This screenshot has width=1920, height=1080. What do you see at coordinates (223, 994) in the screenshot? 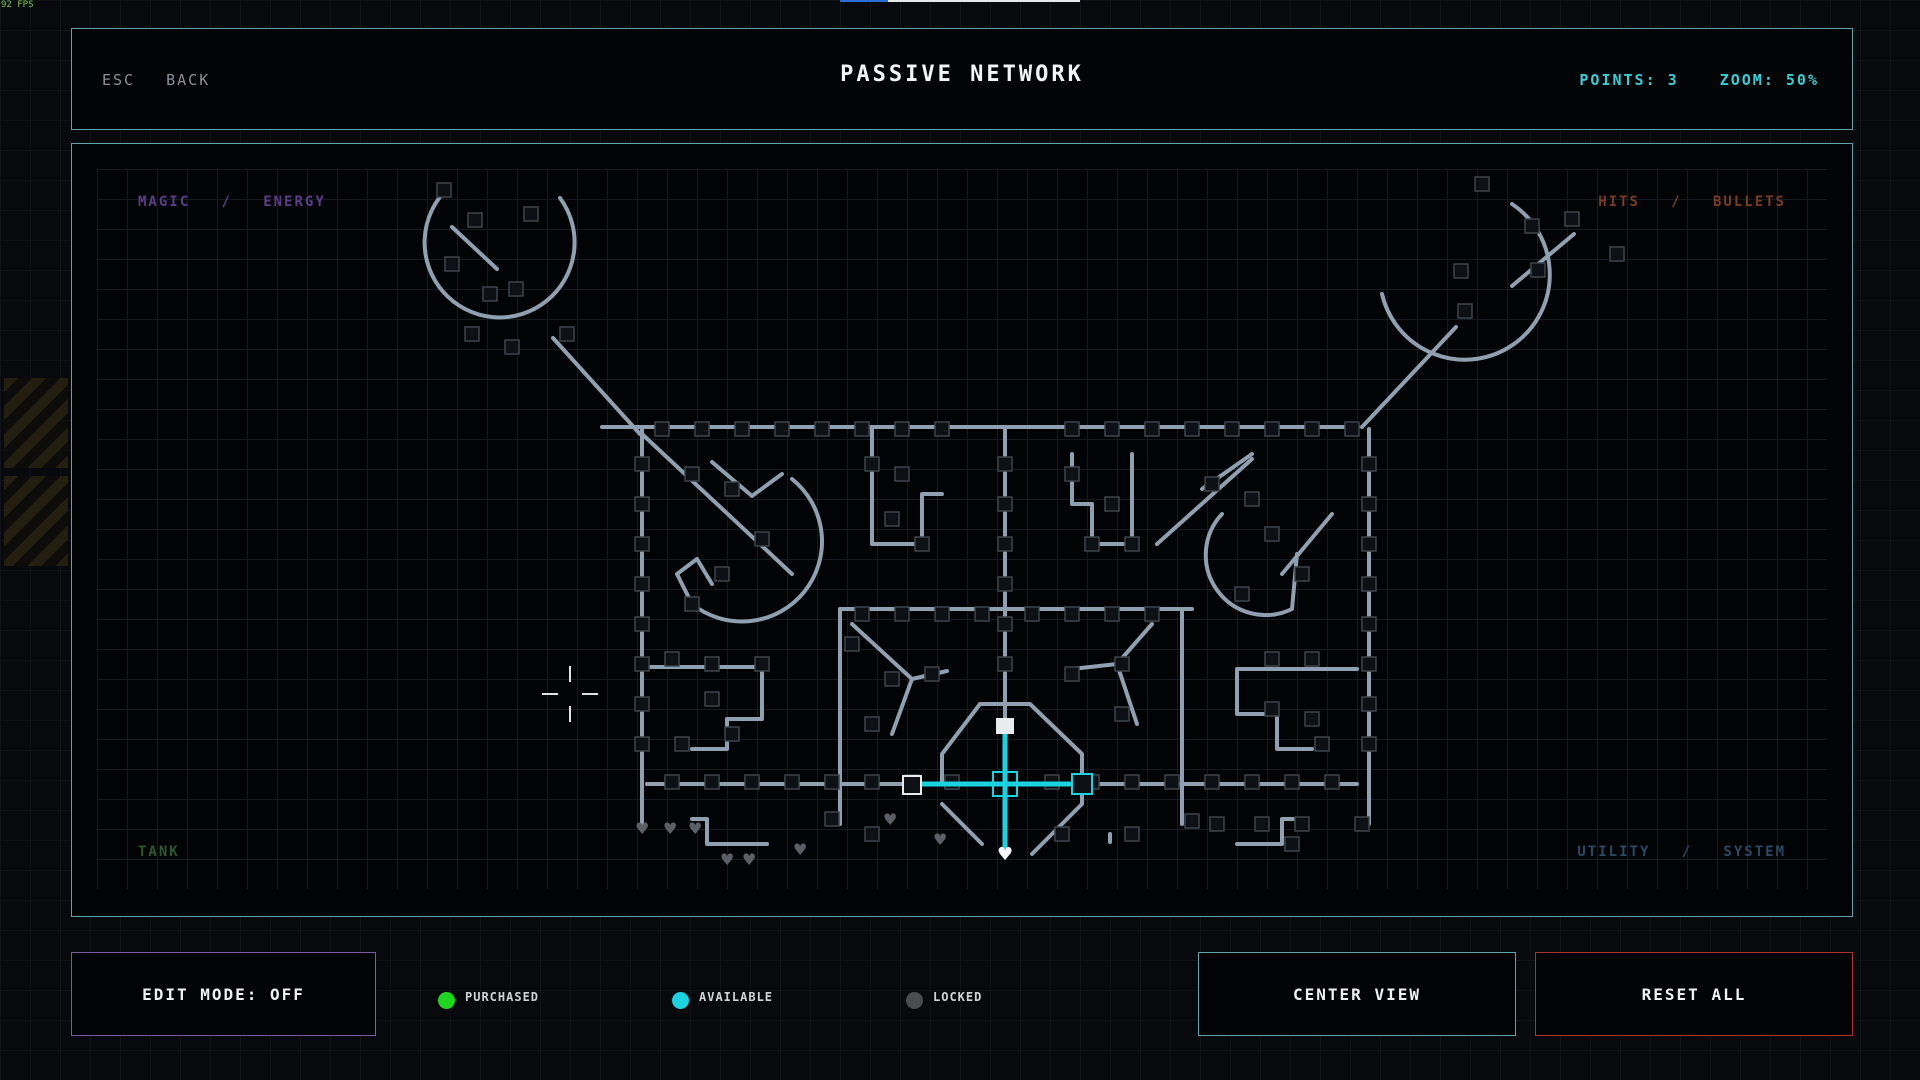
I see `edit-mode-toggle: EDIT MODE: OFF` at bounding box center [223, 994].